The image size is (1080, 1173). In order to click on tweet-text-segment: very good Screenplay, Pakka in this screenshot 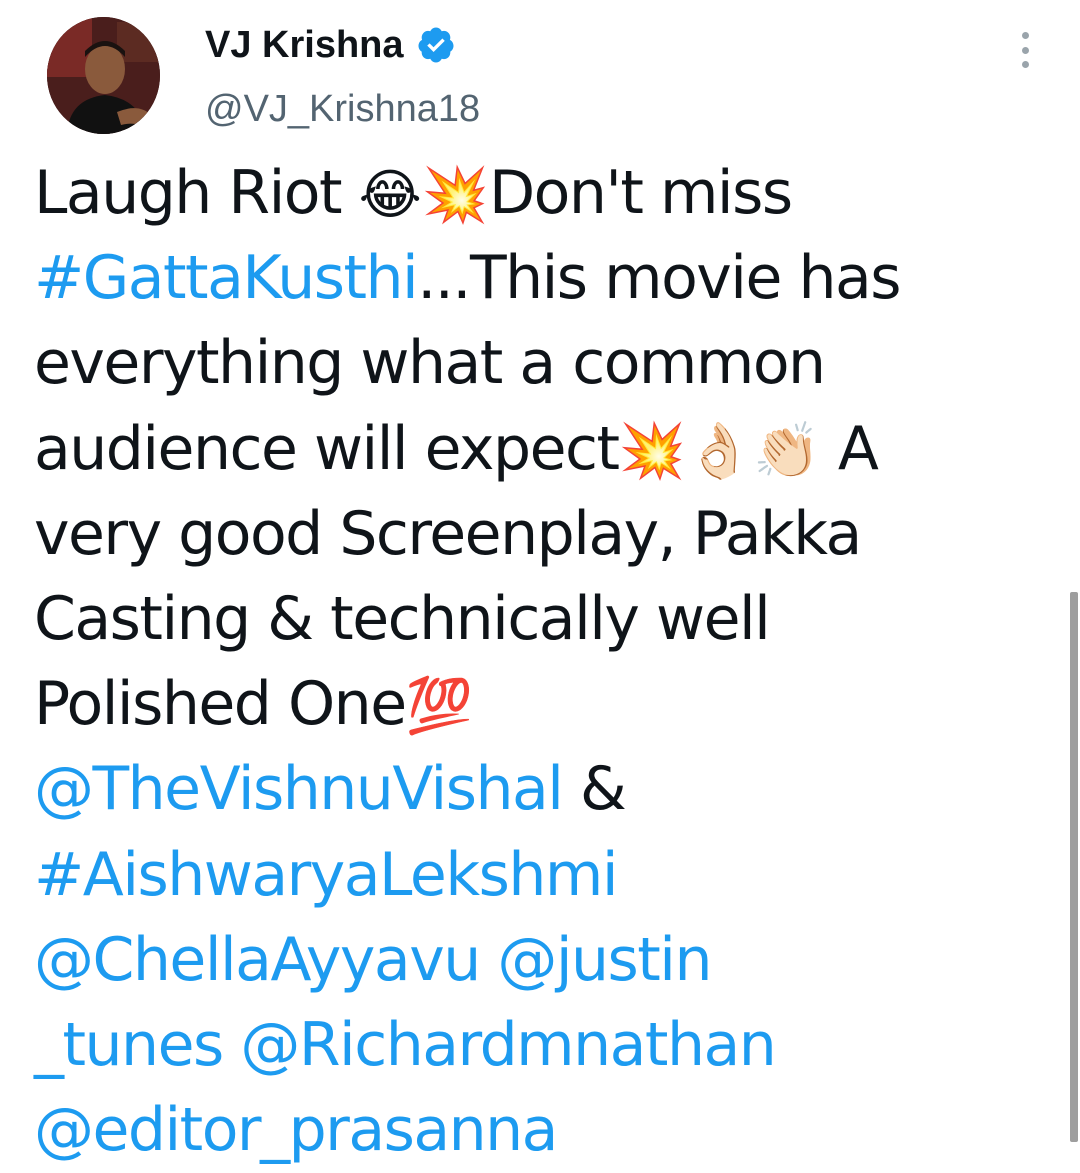, I will do `click(448, 533)`.